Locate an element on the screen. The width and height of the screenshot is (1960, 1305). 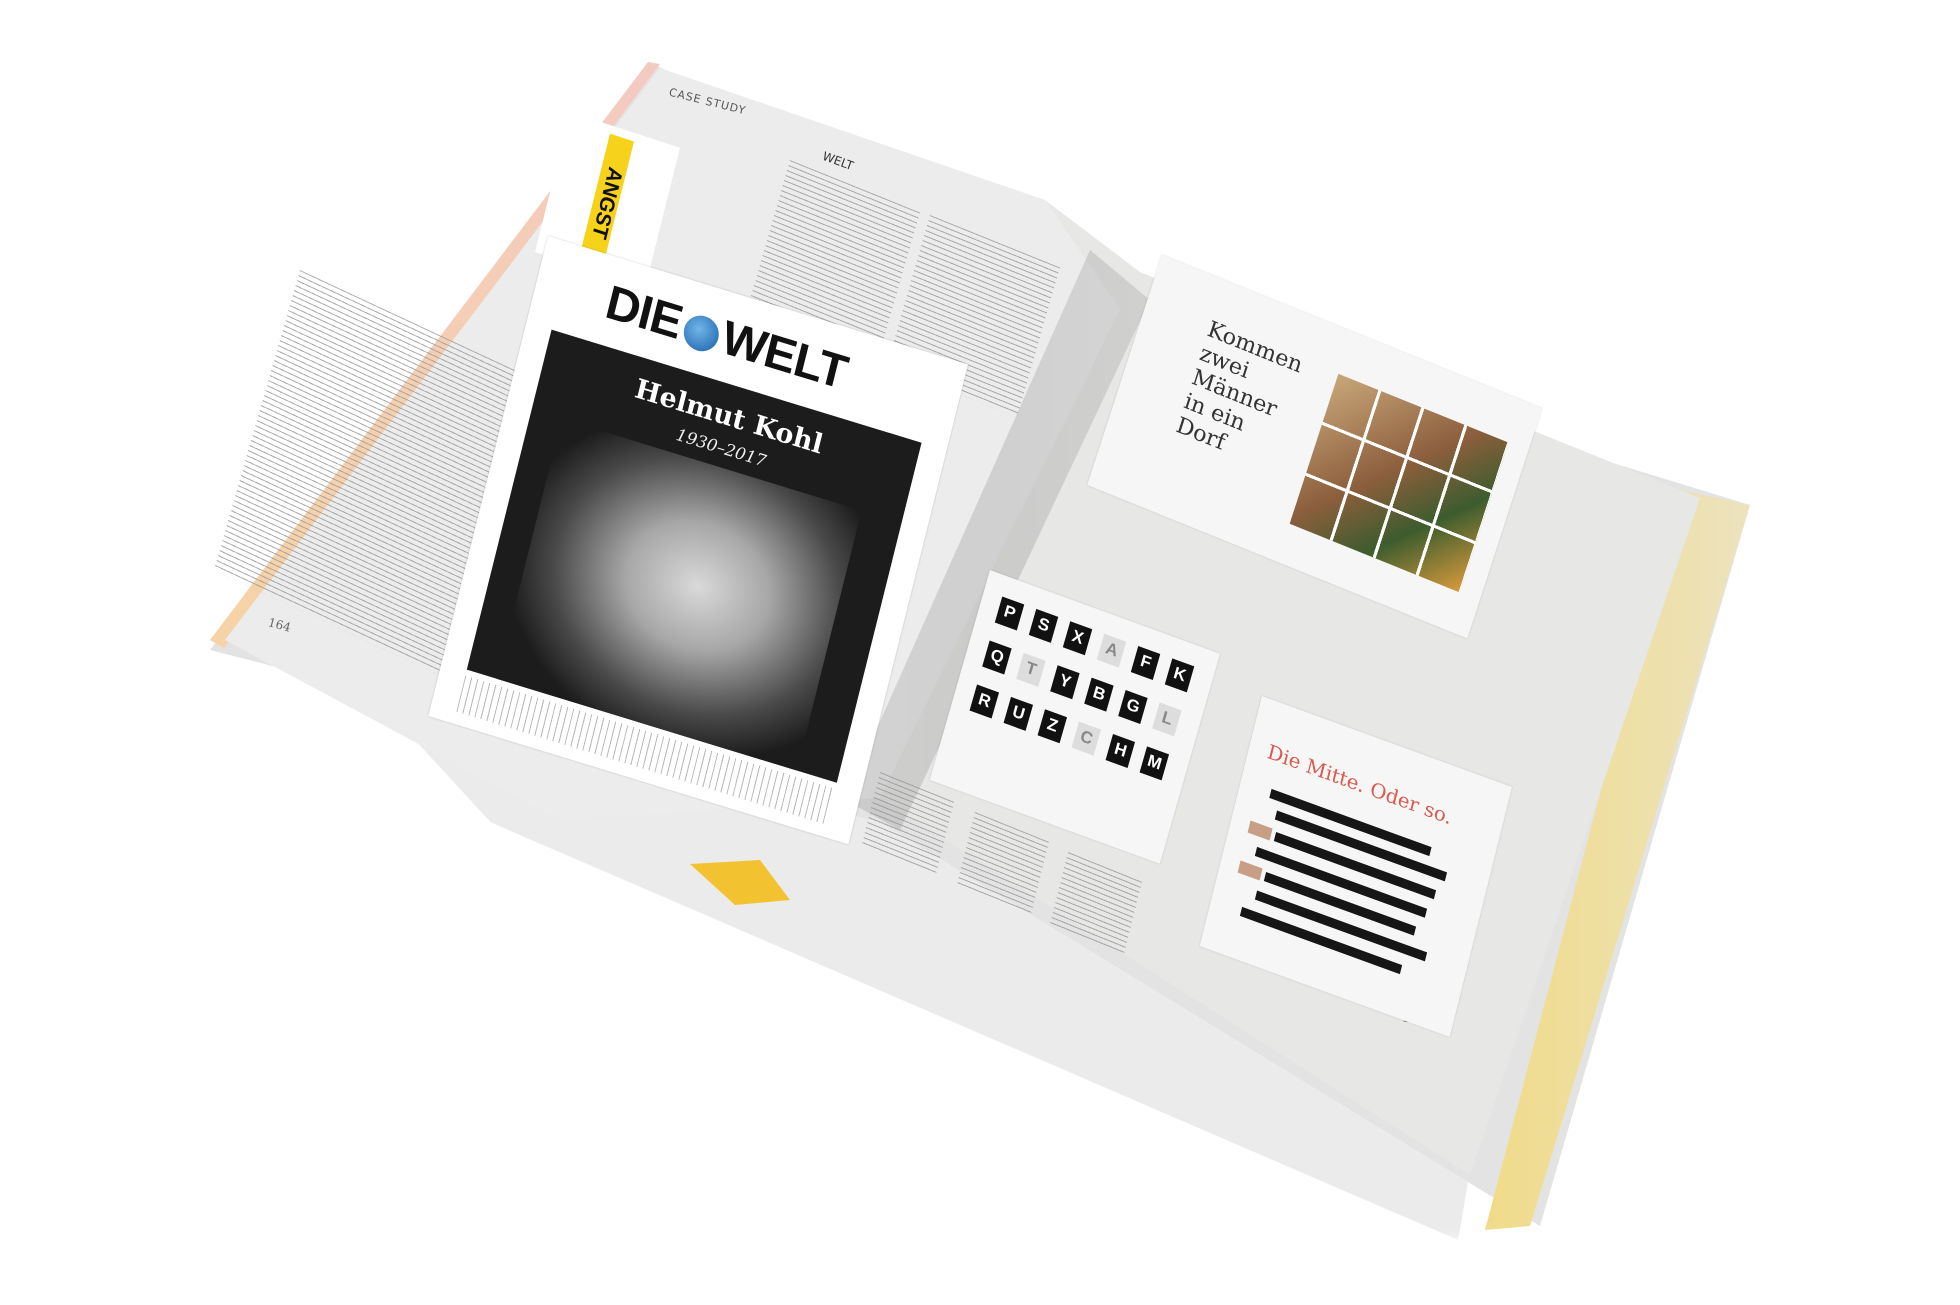
letter-tile: Q is located at coordinates (997, 657).